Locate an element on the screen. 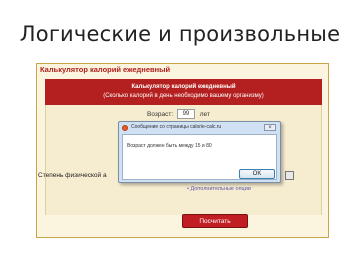 This screenshot has width=360, height=270. dialog-message: Возраст должен быть между 15 и 80 is located at coordinates (169, 146).